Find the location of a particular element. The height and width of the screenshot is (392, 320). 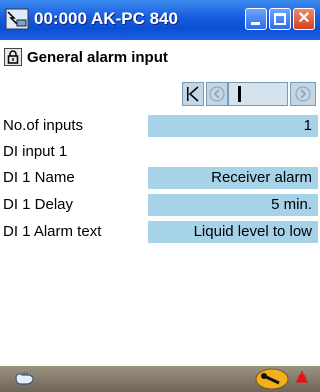

no-of-inputs-field: 1 is located at coordinates (233, 126).